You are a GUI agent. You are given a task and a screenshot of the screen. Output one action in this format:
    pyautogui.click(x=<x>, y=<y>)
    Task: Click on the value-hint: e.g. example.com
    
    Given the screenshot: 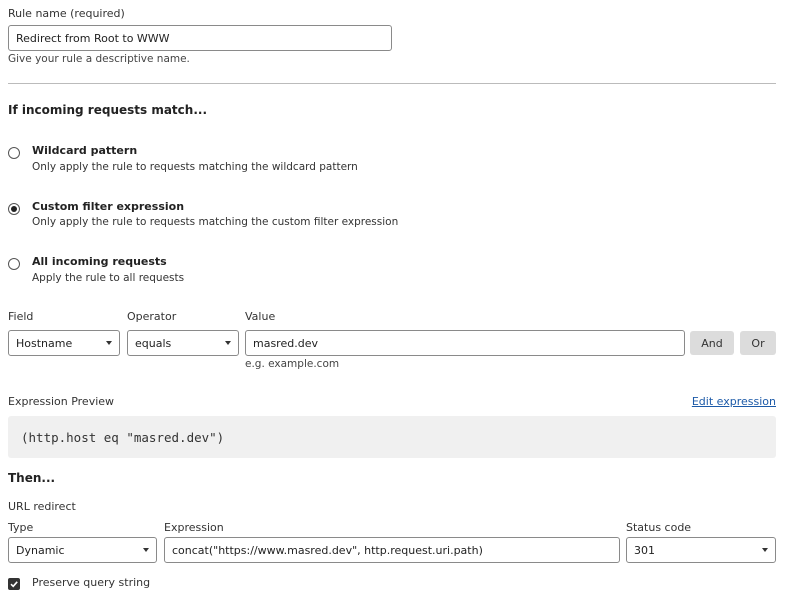 What is the action you would take?
    pyautogui.click(x=292, y=364)
    